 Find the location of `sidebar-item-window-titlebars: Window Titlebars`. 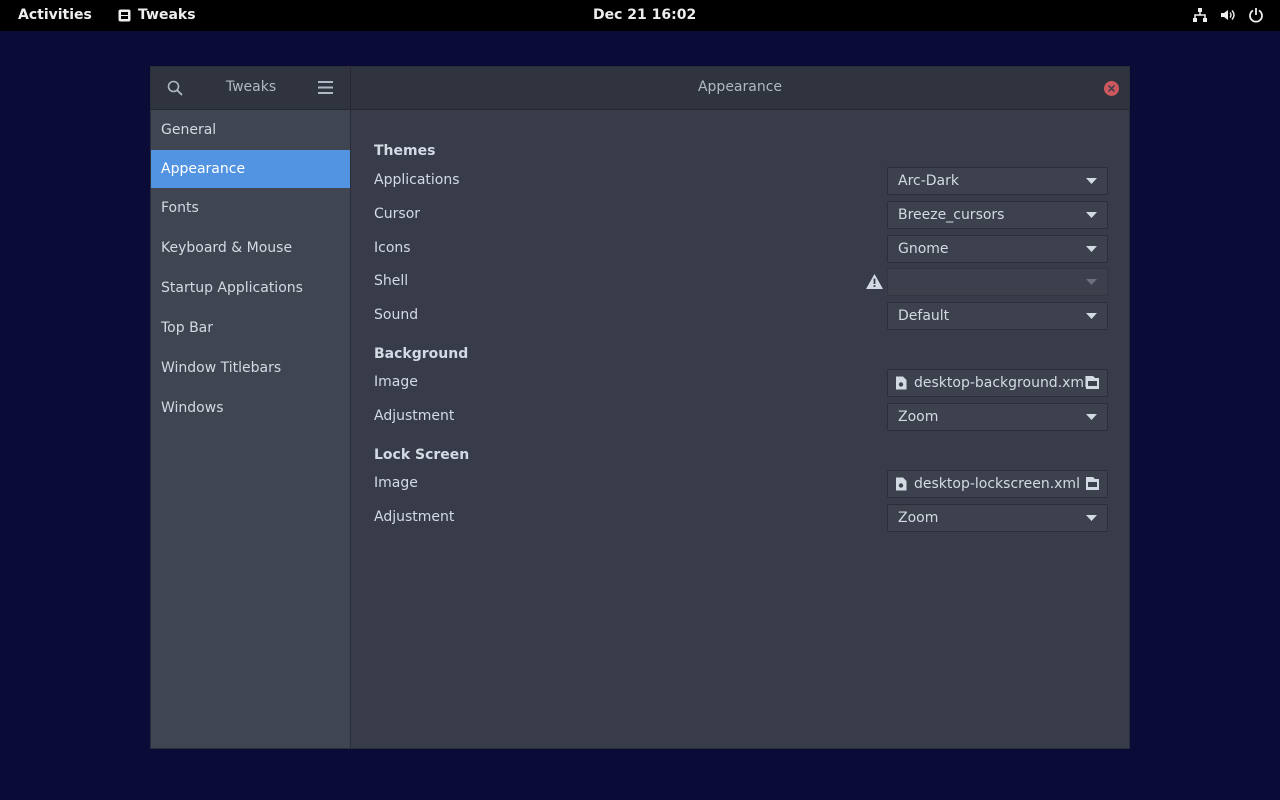

sidebar-item-window-titlebars: Window Titlebars is located at coordinates (250, 368).